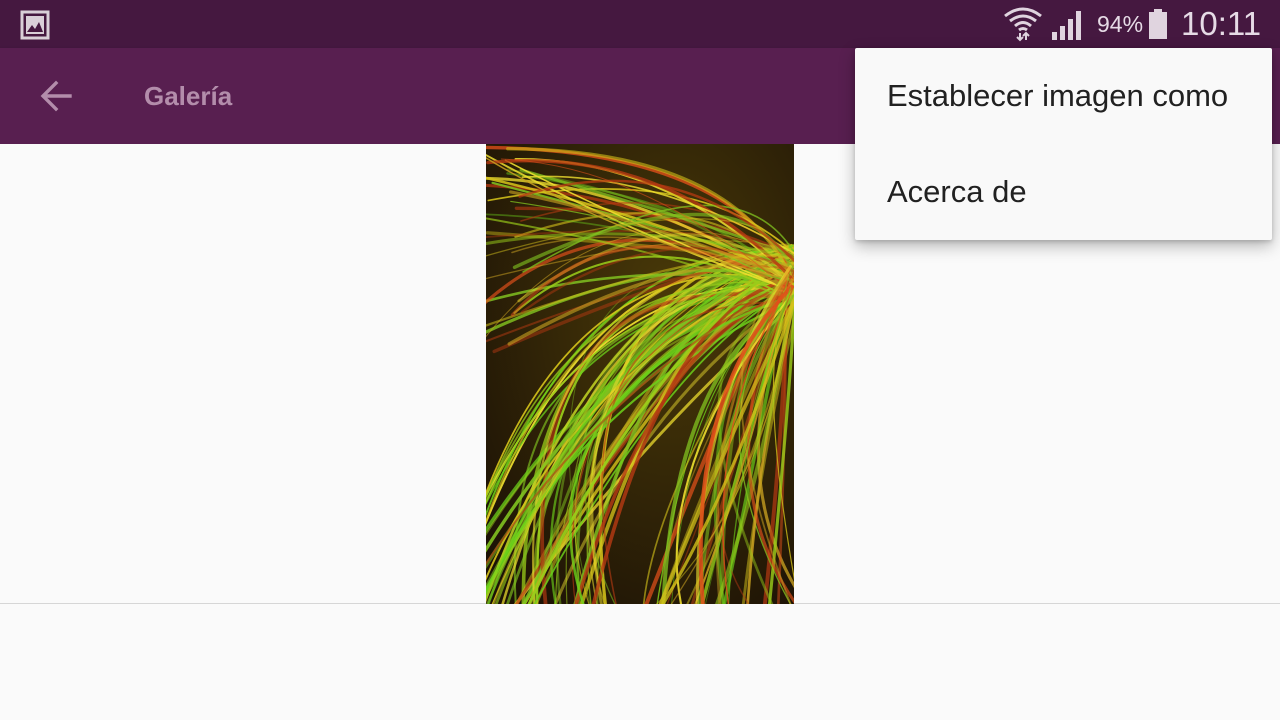 This screenshot has width=1280, height=720. What do you see at coordinates (1158, 24) in the screenshot?
I see `battery-icon` at bounding box center [1158, 24].